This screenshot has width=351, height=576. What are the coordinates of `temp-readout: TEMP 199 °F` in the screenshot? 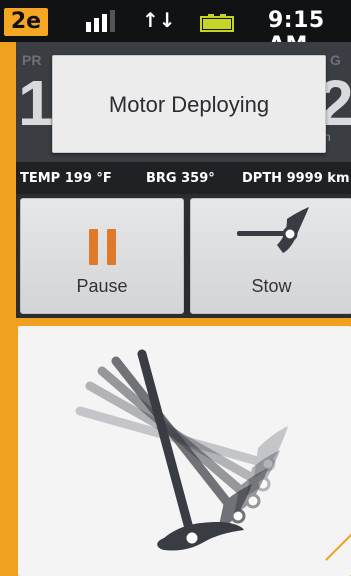 It's located at (66, 178).